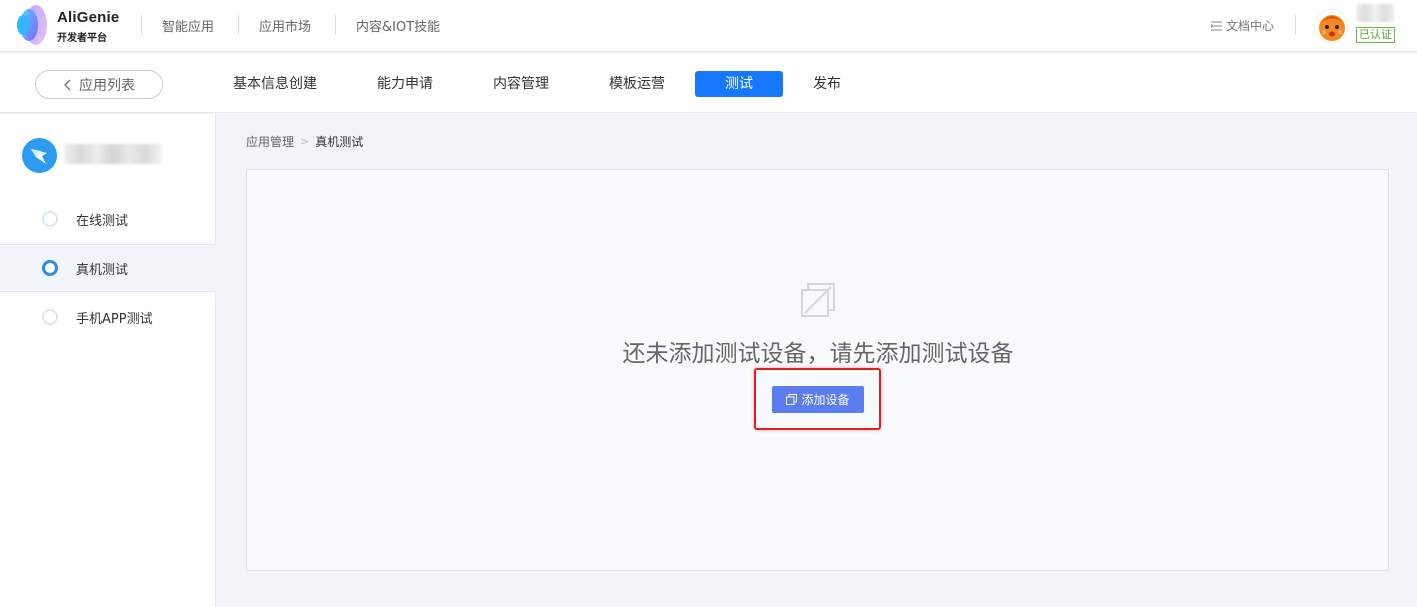 This screenshot has width=1417, height=607. What do you see at coordinates (739, 84) in the screenshot?
I see `tab-test: 测试` at bounding box center [739, 84].